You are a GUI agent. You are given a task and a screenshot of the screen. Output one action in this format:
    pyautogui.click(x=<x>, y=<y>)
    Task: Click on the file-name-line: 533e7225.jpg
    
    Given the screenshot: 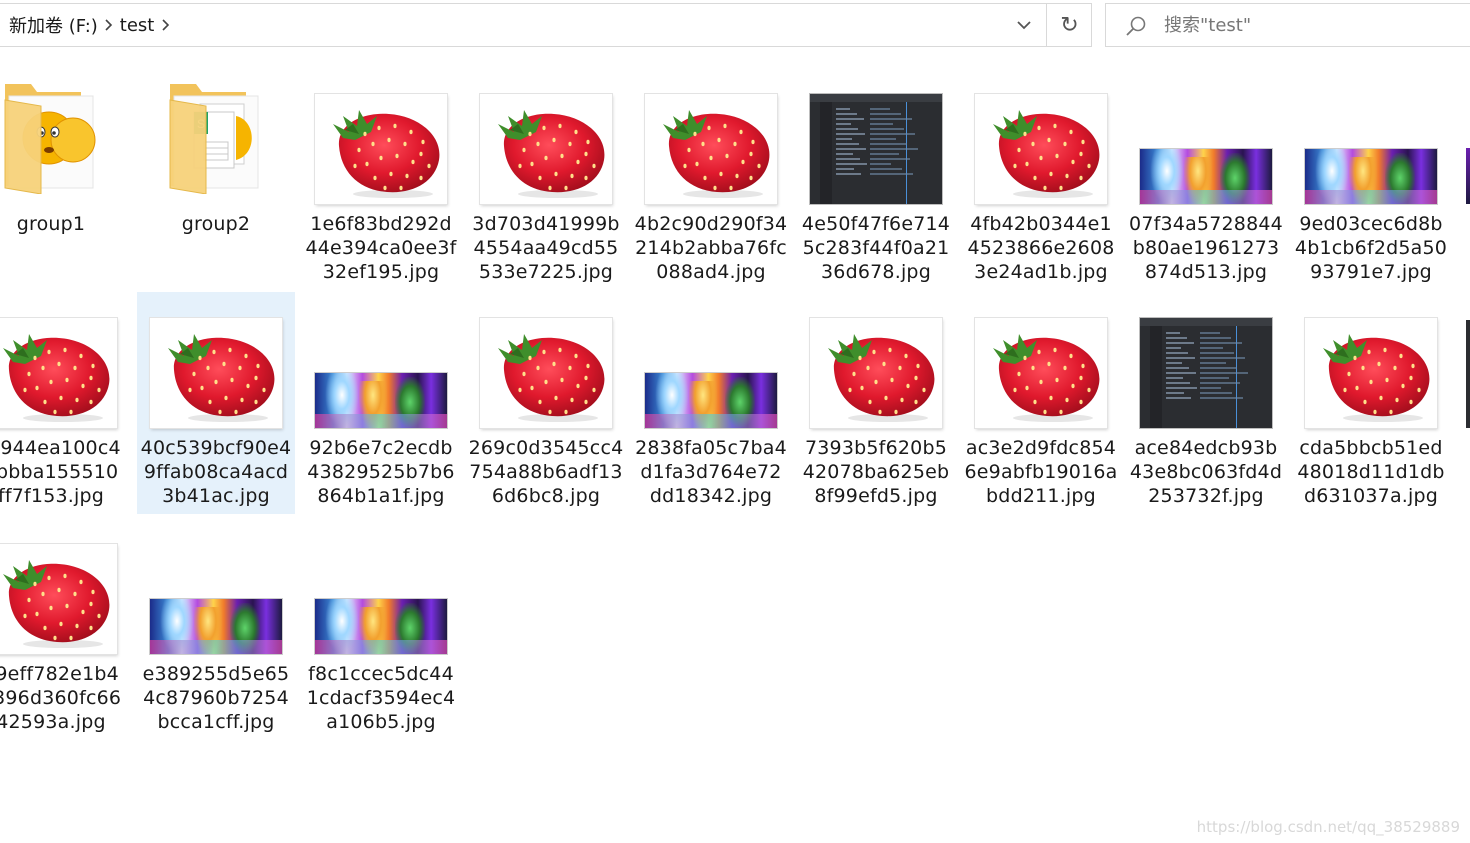 What is the action you would take?
    pyautogui.click(x=546, y=272)
    